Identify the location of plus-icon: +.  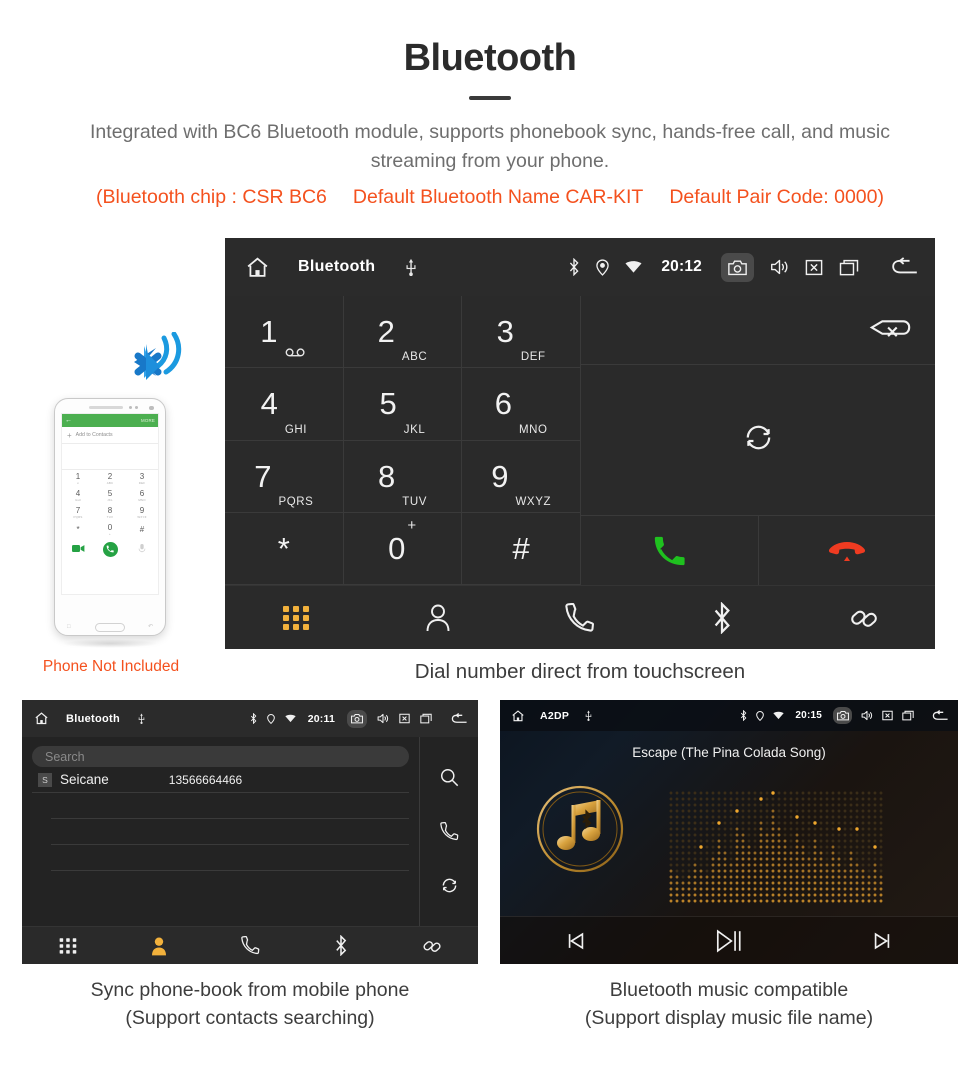
(69, 435).